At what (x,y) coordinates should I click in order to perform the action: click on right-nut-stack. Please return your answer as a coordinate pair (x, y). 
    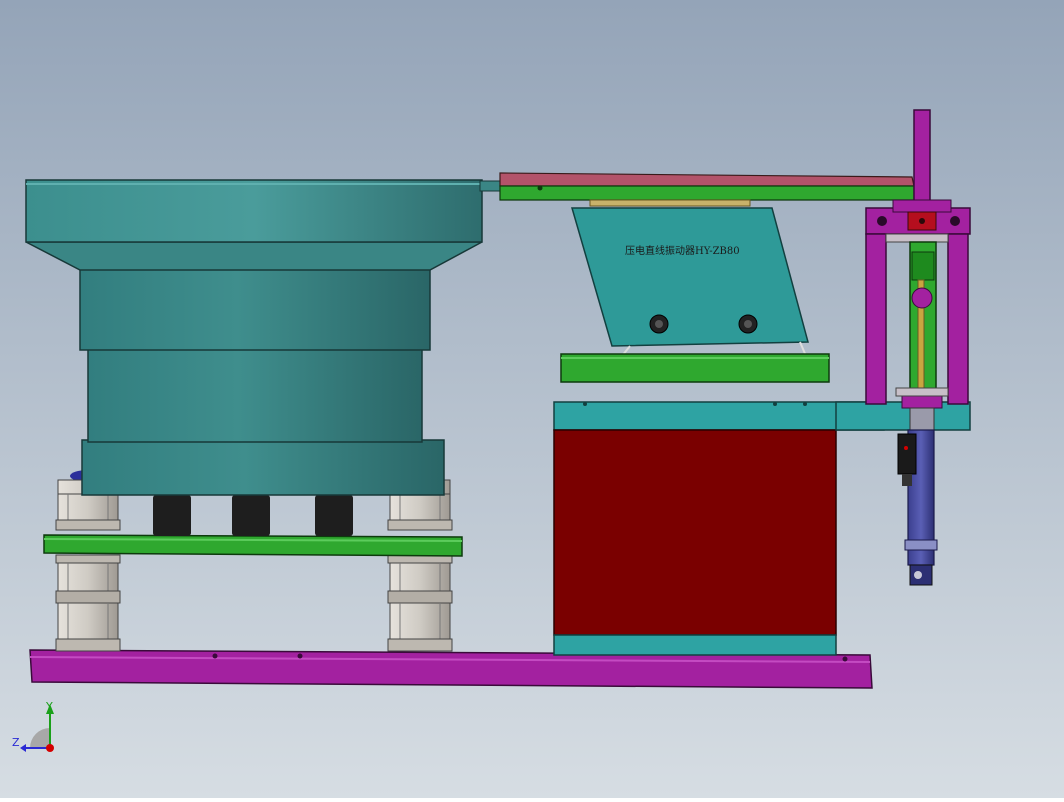
    Looking at the image, I should click on (420, 561).